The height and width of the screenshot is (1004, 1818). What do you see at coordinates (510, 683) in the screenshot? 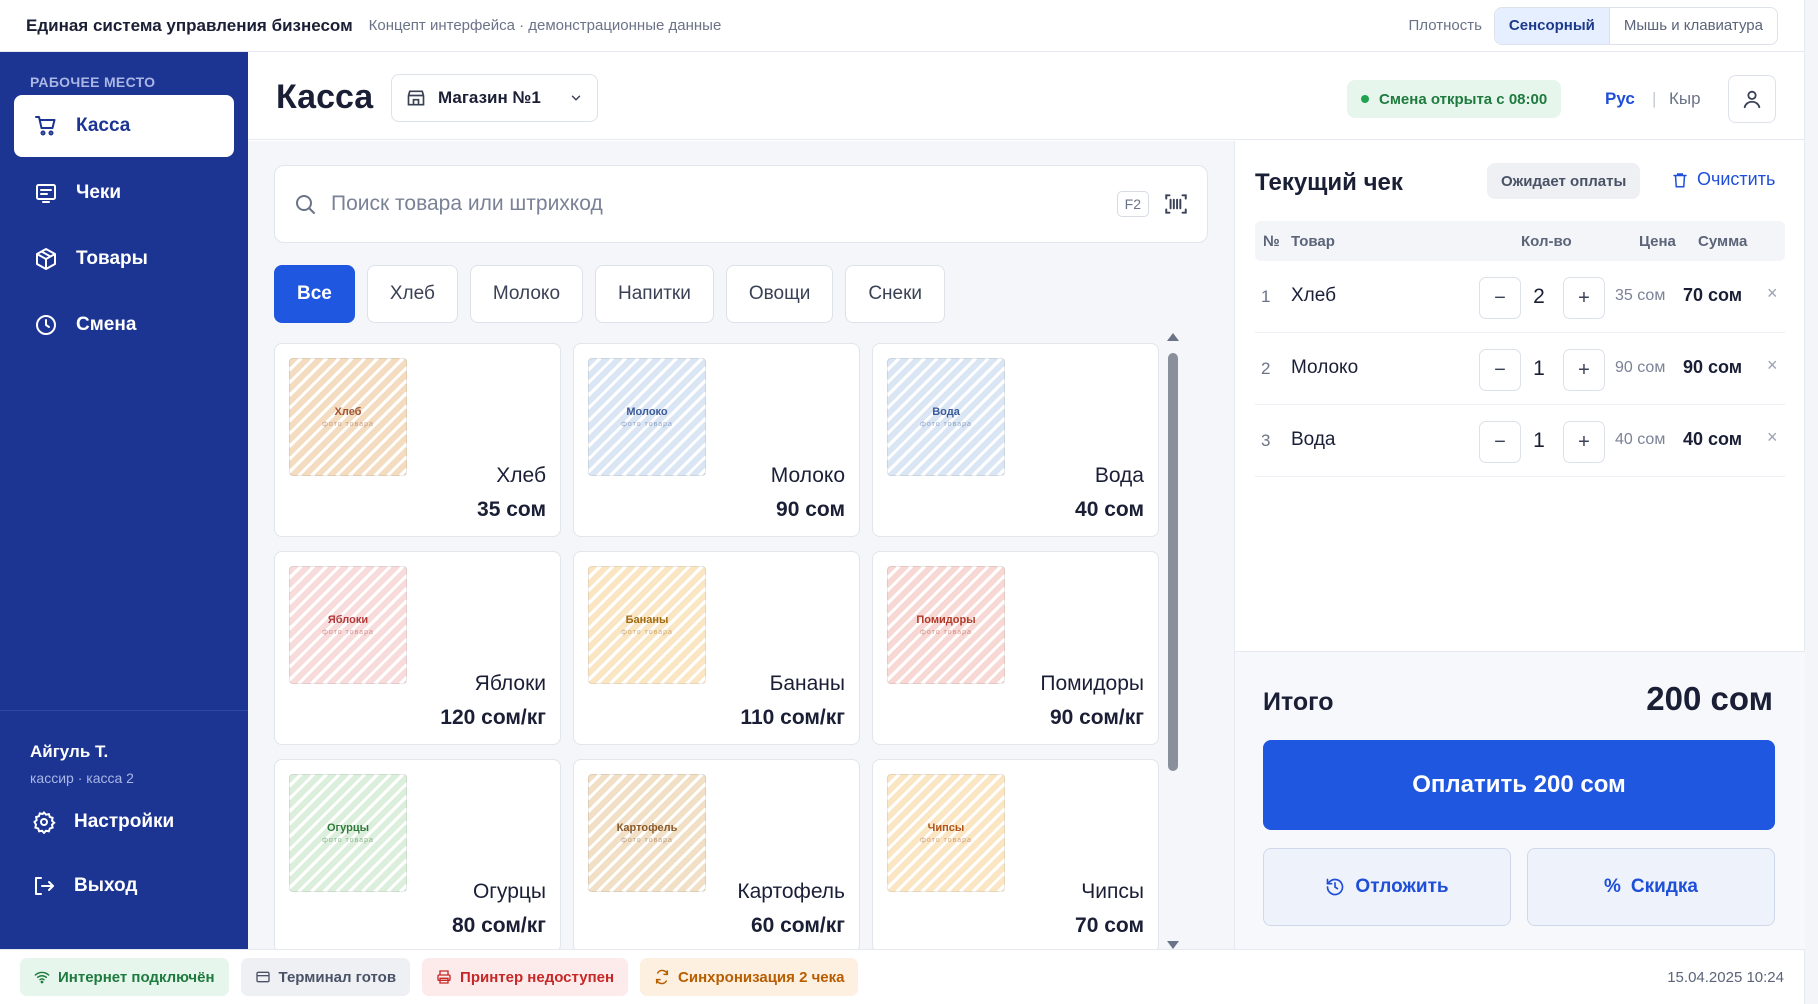
I see `product-name: Яблоки` at bounding box center [510, 683].